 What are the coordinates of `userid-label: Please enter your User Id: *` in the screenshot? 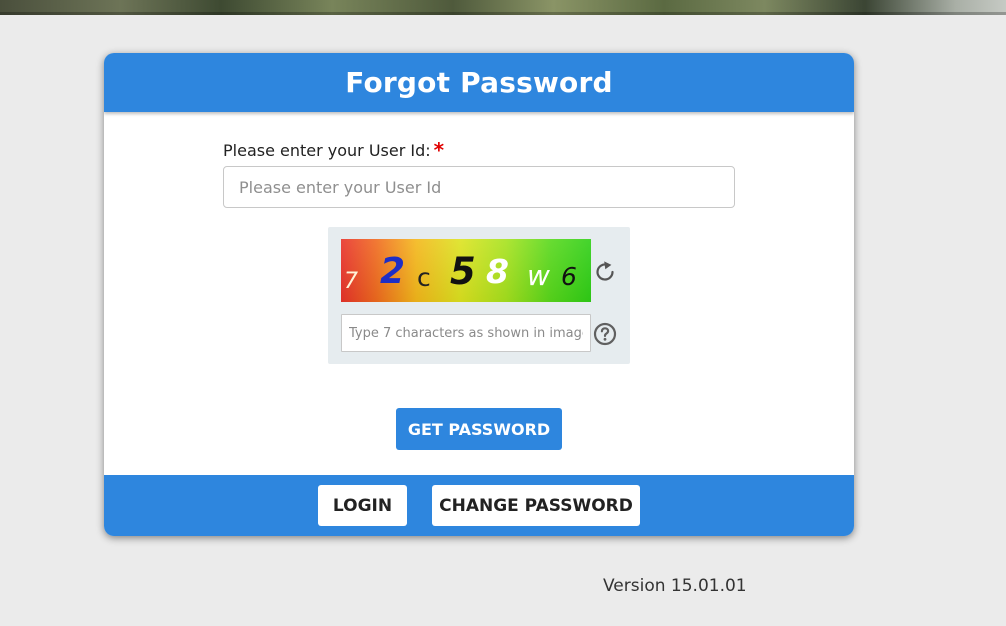 It's located at (333, 150).